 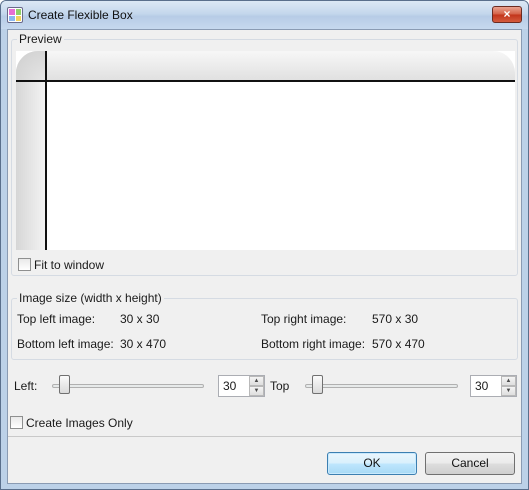 I want to click on cancel-button: Cancel, so click(x=470, y=463).